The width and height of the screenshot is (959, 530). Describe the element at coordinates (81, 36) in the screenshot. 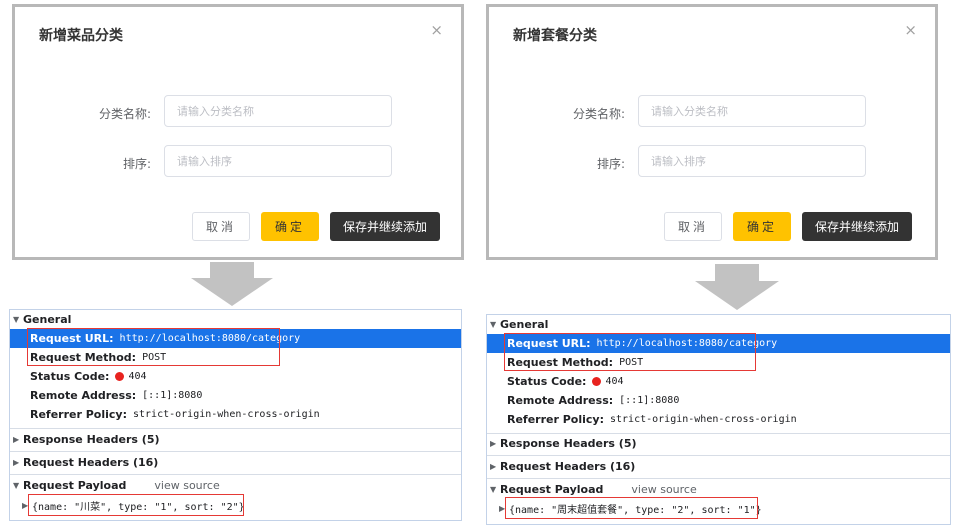

I see `dialog-title: 新增菜品分类` at that location.